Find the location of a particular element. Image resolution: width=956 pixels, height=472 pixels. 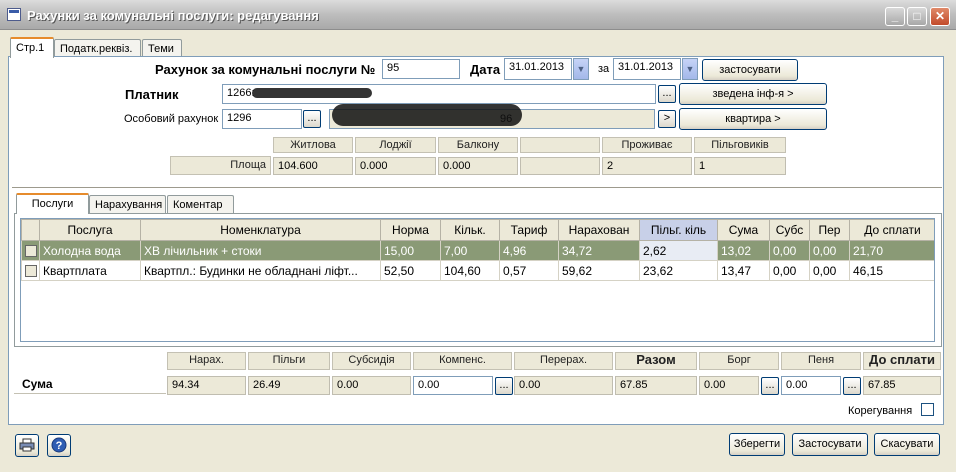

help-icon: ? is located at coordinates (59, 445).